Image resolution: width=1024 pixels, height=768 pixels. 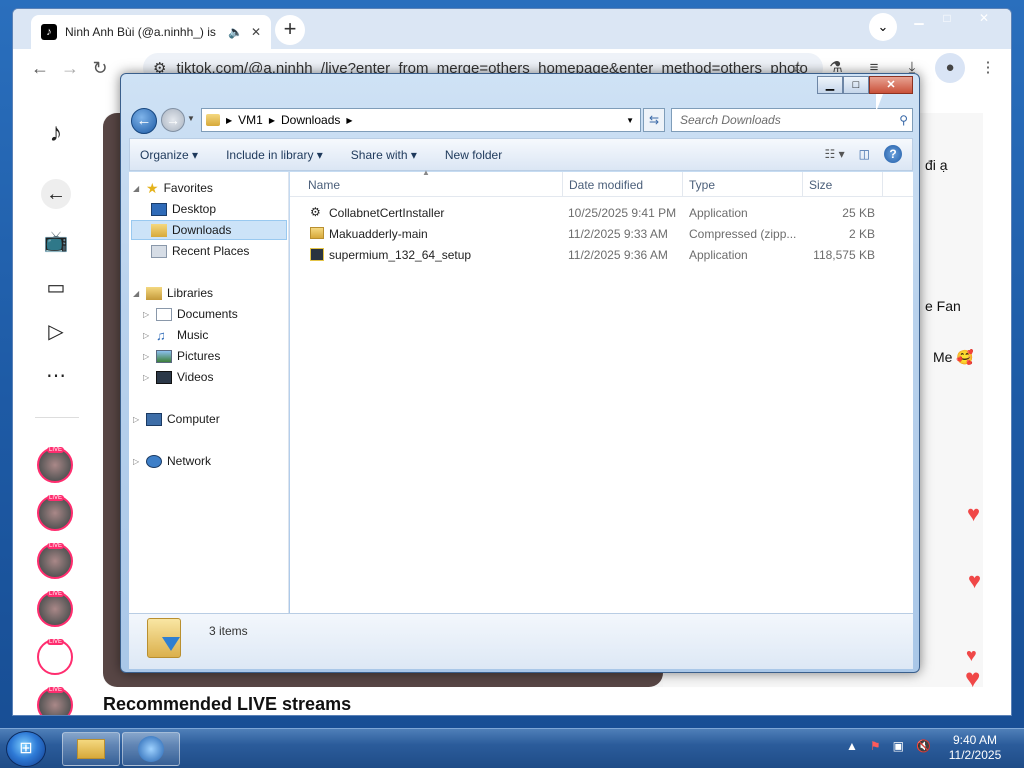 What do you see at coordinates (972, 678) in the screenshot?
I see `like-button: ♥` at bounding box center [972, 678].